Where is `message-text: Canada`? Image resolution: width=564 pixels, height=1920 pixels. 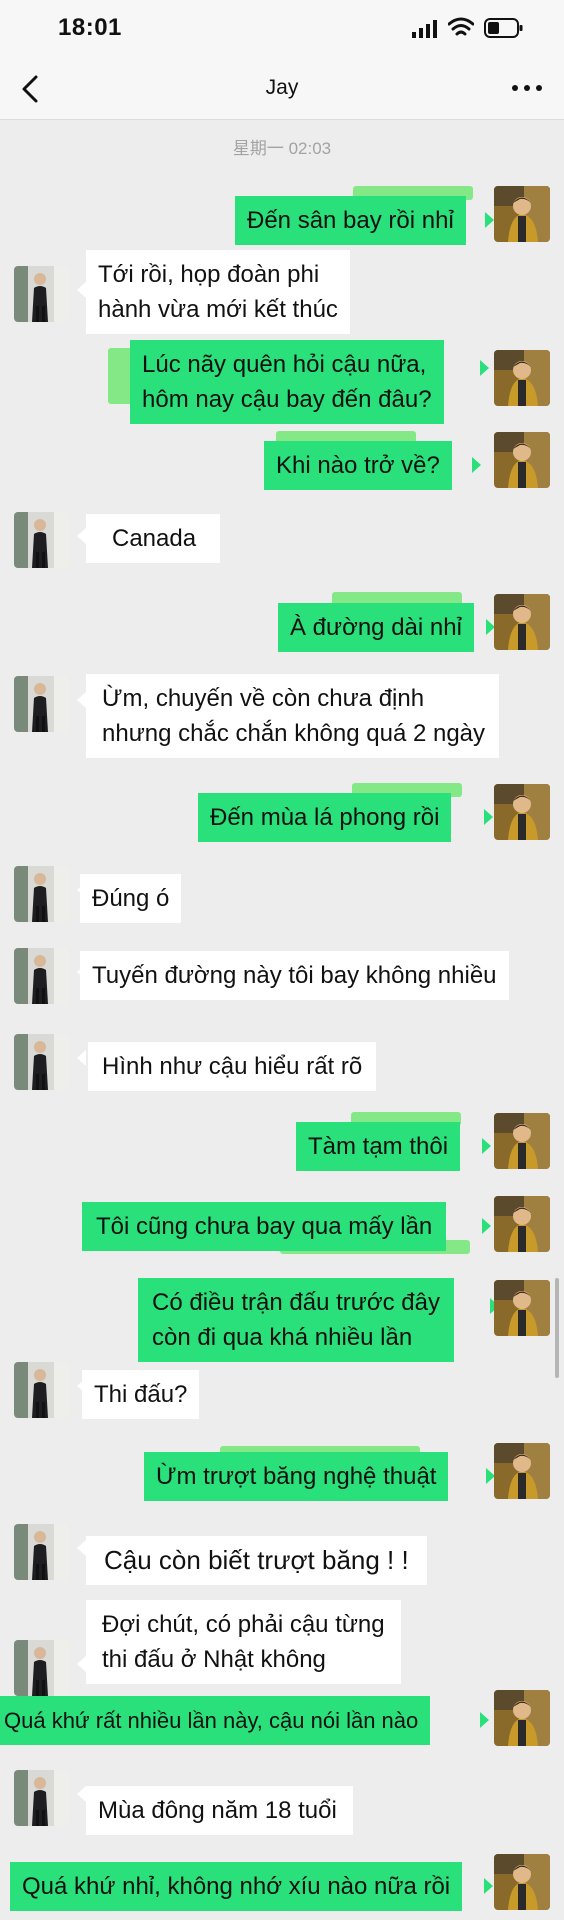
message-text: Canada is located at coordinates (154, 538).